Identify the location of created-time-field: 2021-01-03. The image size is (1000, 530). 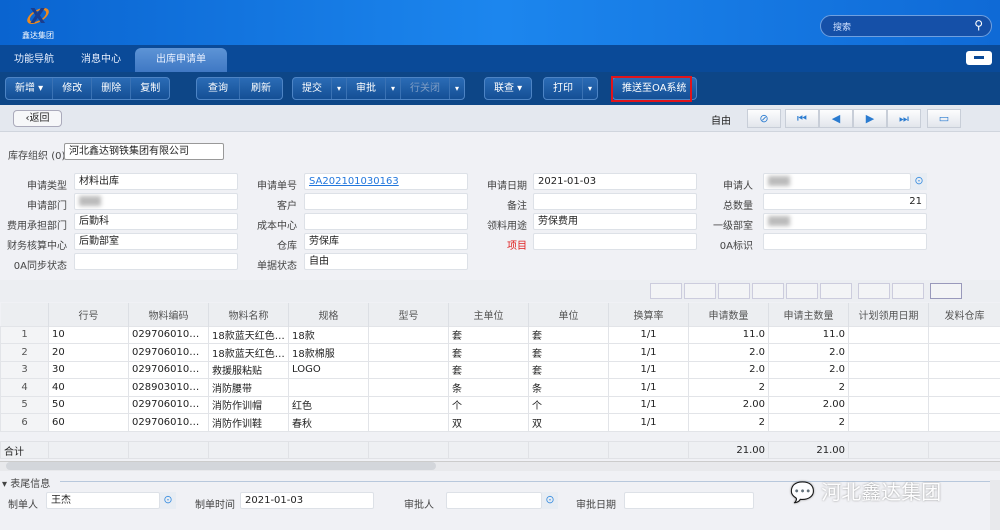
(307, 500).